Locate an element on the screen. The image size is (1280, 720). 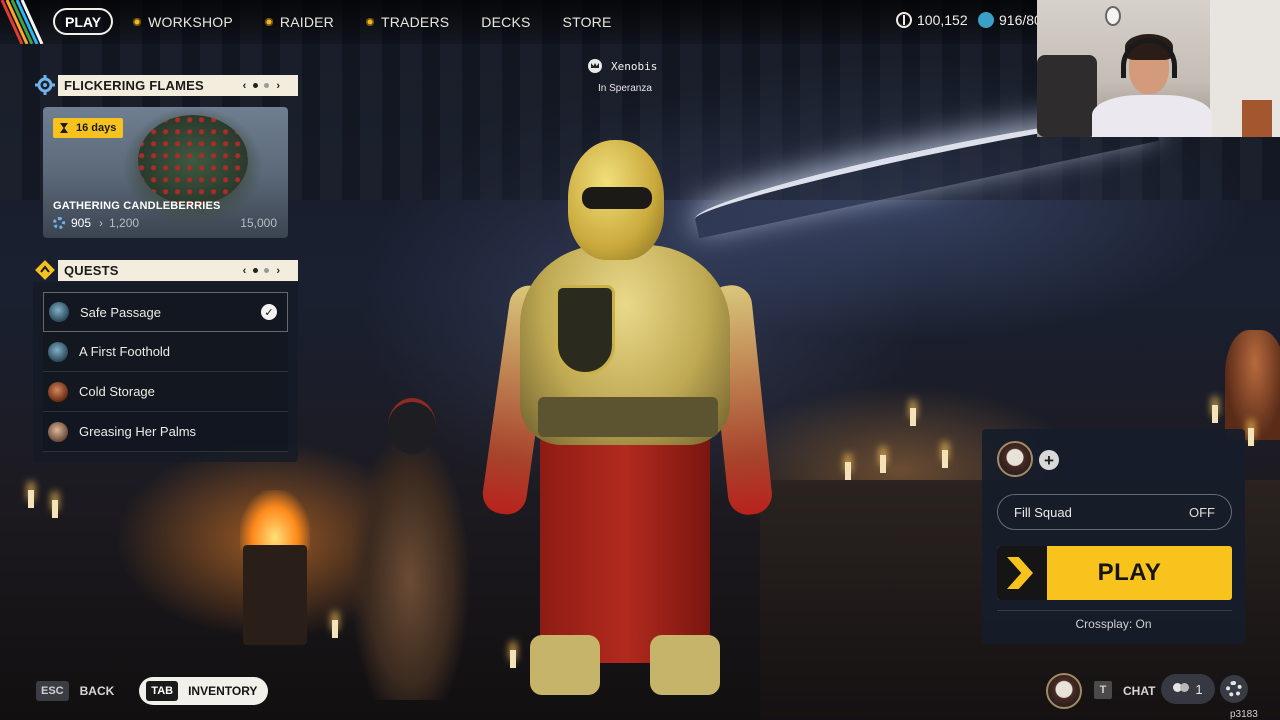
nav-play-button: PLAY is located at coordinates (83, 21).